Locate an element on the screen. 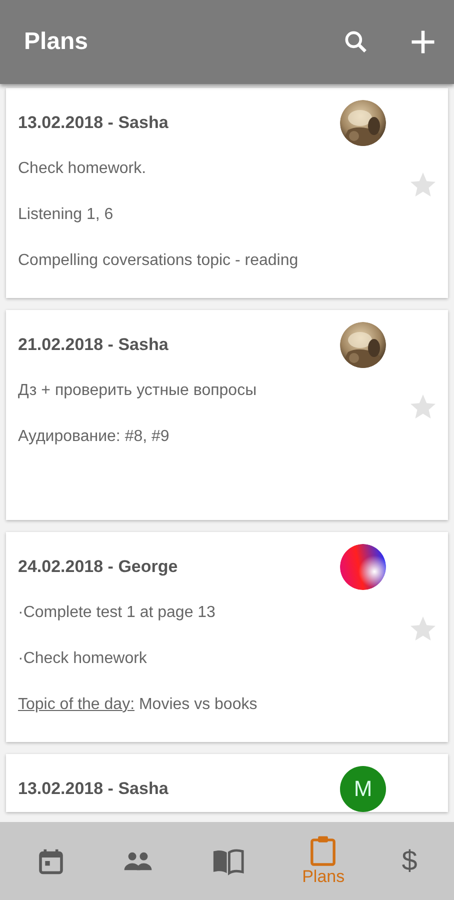 The height and width of the screenshot is (900, 454). plan-line: Check homework. is located at coordinates (83, 169).